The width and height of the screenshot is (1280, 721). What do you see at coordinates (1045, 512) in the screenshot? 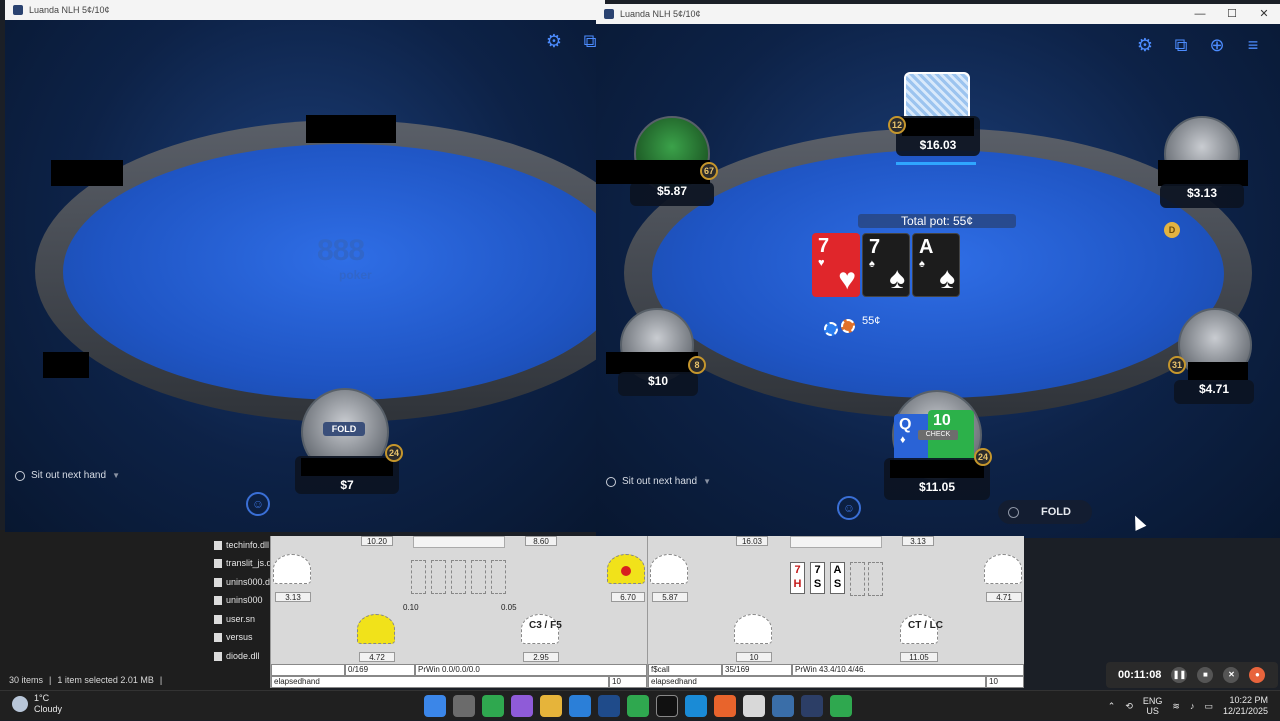
I see `fold-button: FOLD` at bounding box center [1045, 512].